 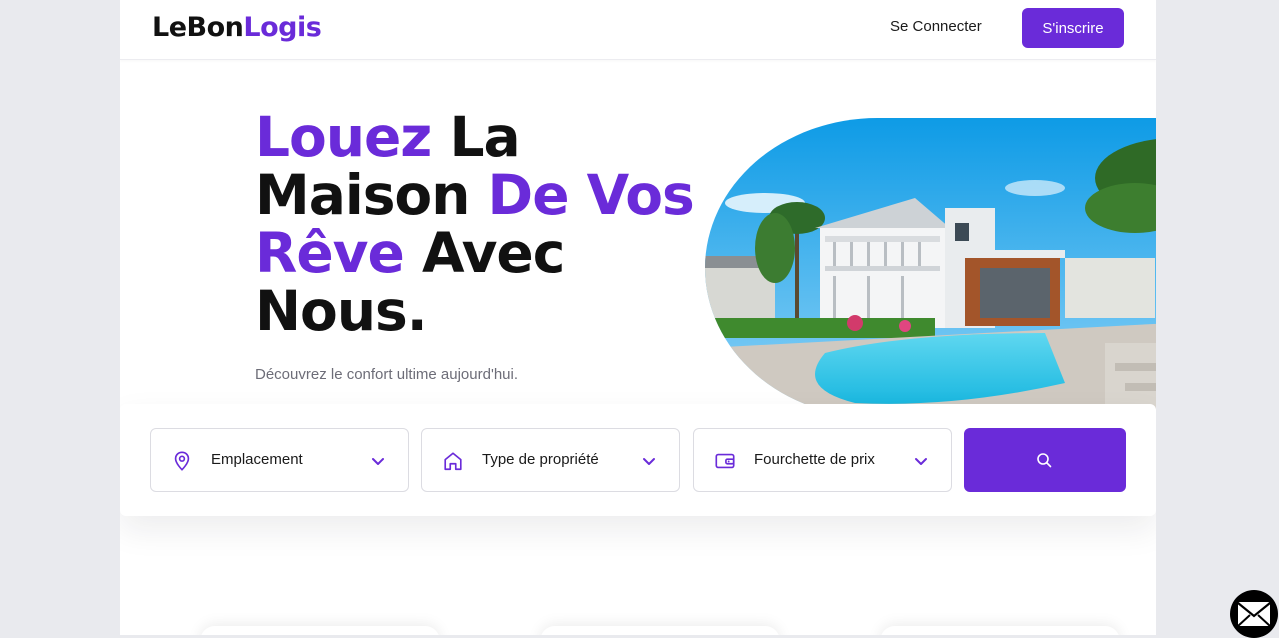 I want to click on home-icon, so click(x=453, y=461).